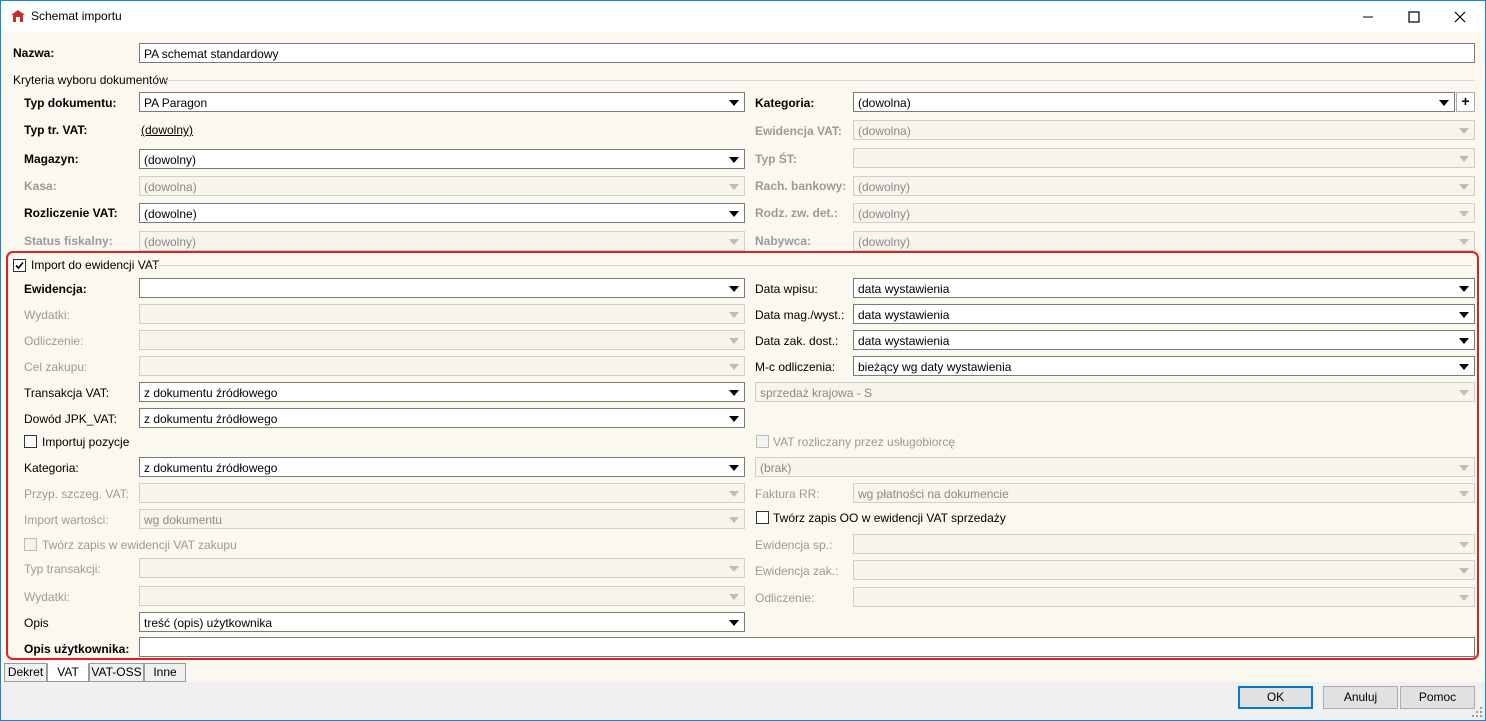 The height and width of the screenshot is (721, 1486). I want to click on typ-tr-vat-link: (dowolny), so click(167, 130).